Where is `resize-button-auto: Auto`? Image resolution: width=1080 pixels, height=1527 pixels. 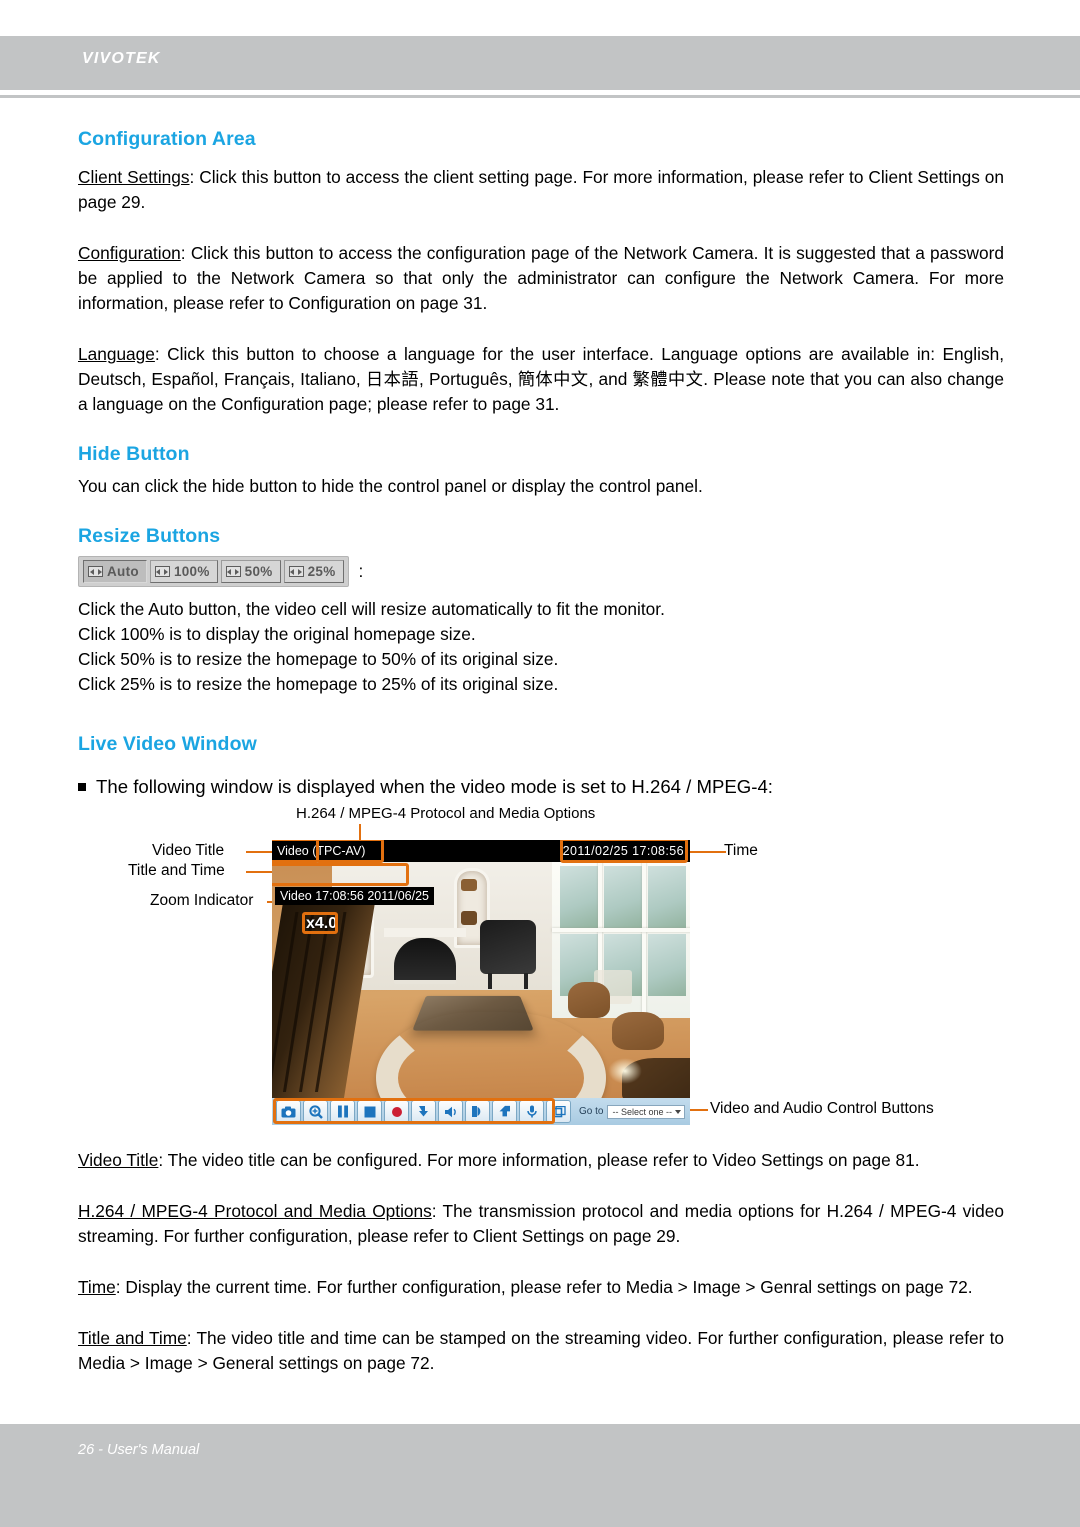 resize-button-auto: Auto is located at coordinates (115, 571).